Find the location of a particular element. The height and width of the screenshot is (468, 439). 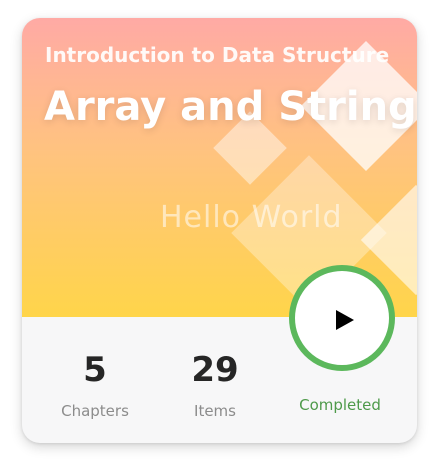

items-label: Items is located at coordinates (215, 411).